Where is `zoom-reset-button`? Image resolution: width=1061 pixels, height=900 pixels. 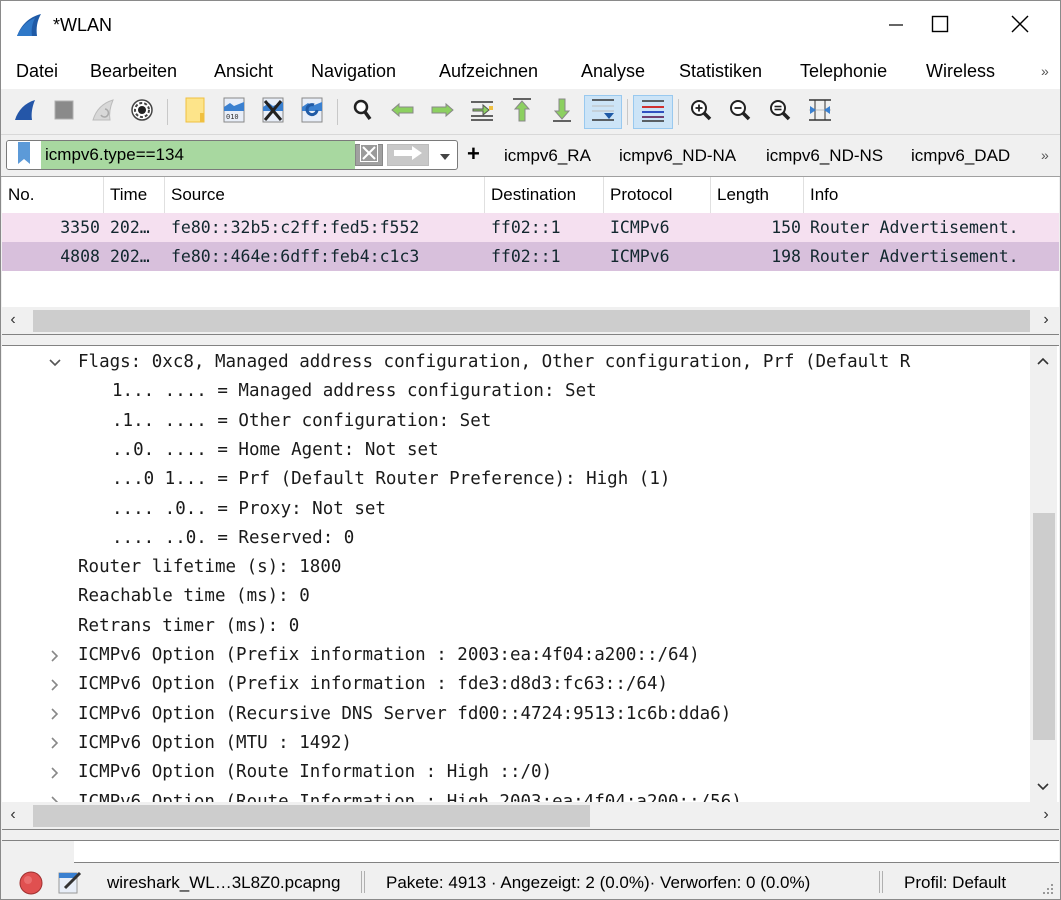
zoom-reset-button is located at coordinates (780, 112).